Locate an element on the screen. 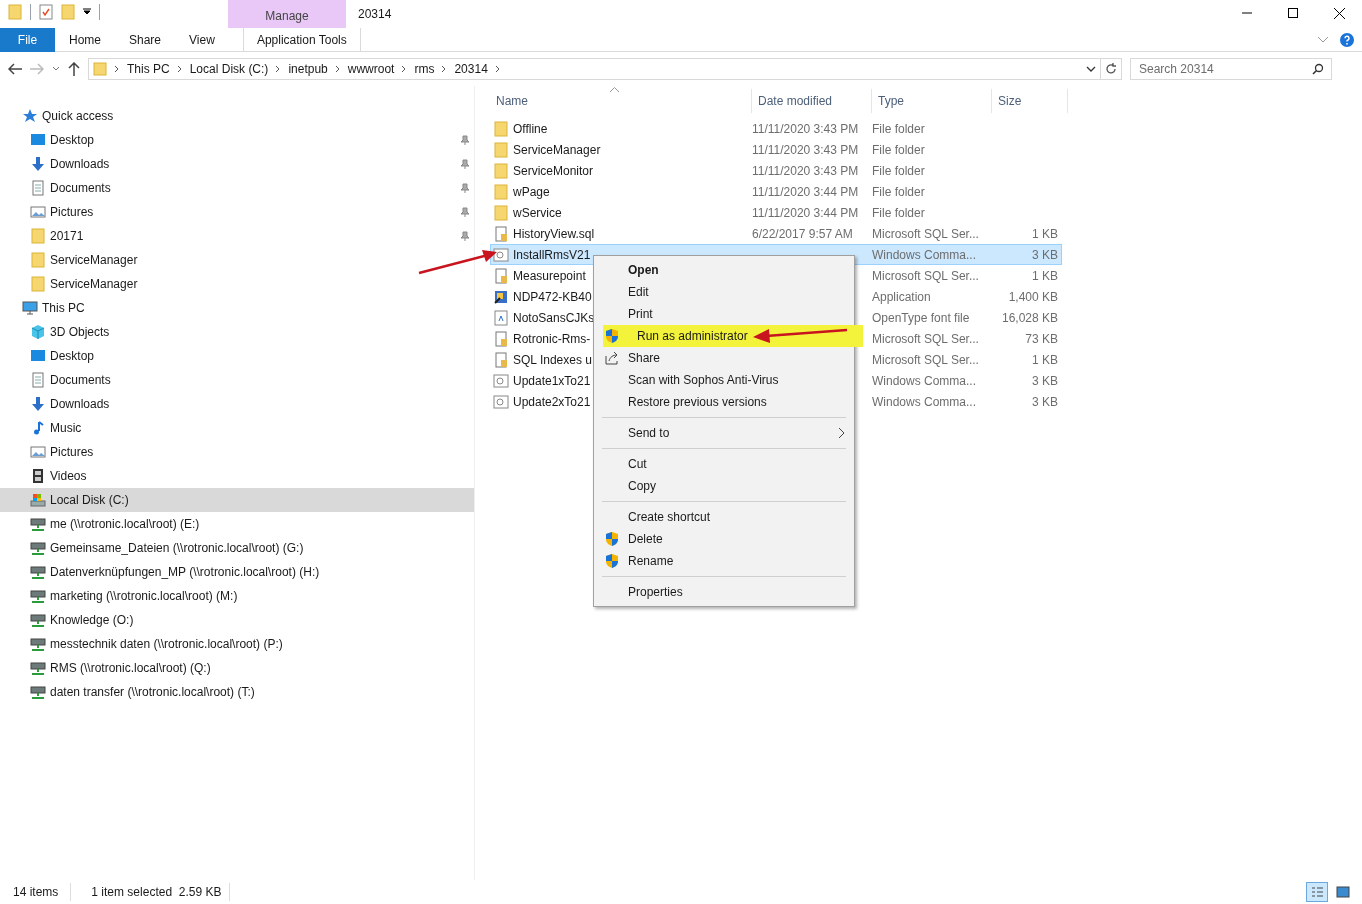  breadcrumb-item: 20314 is located at coordinates (471, 69).